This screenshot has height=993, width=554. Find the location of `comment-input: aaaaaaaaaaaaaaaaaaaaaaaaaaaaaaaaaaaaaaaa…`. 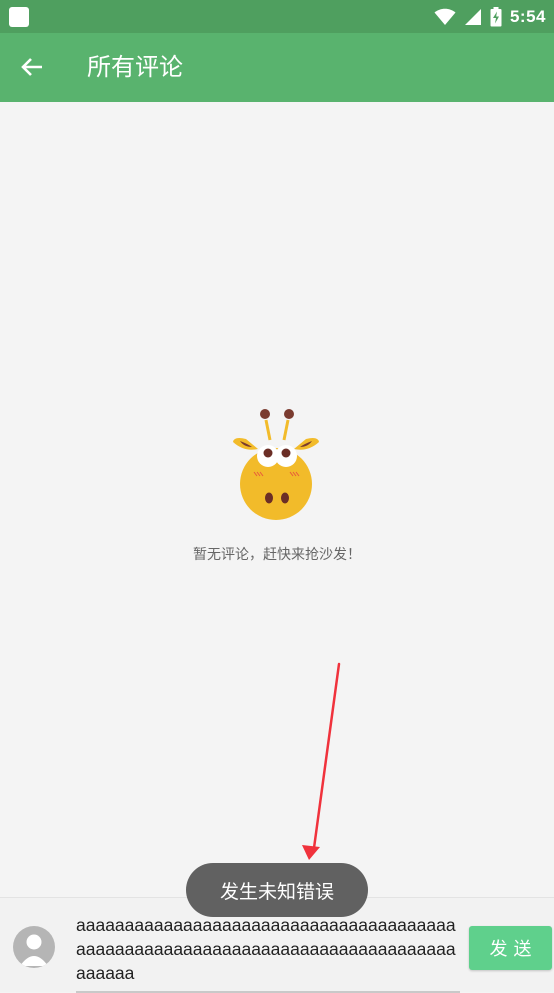

comment-input: aaaaaaaaaaaaaaaaaaaaaaaaaaaaaaaaaaaaaaaa… is located at coordinates (268, 953).